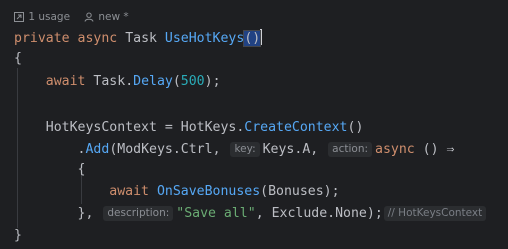 The image size is (508, 249). Describe the element at coordinates (192, 81) in the screenshot. I see `number-literal: 500` at that location.